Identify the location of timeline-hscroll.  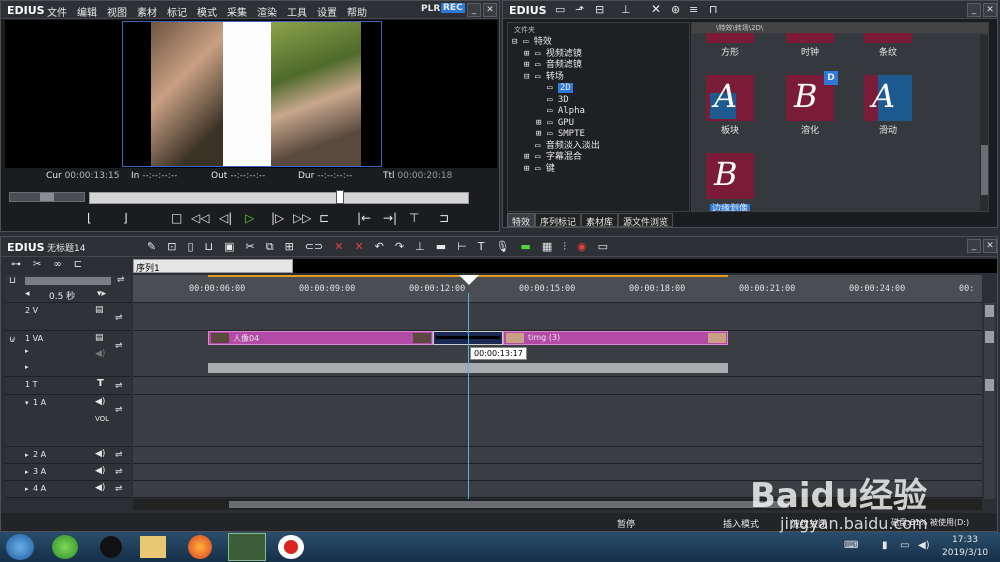
(557, 504).